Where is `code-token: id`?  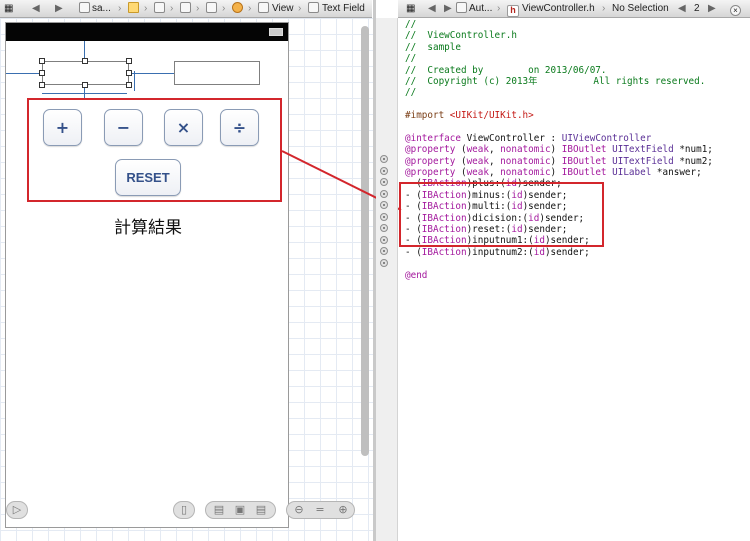 code-token: id is located at coordinates (539, 252).